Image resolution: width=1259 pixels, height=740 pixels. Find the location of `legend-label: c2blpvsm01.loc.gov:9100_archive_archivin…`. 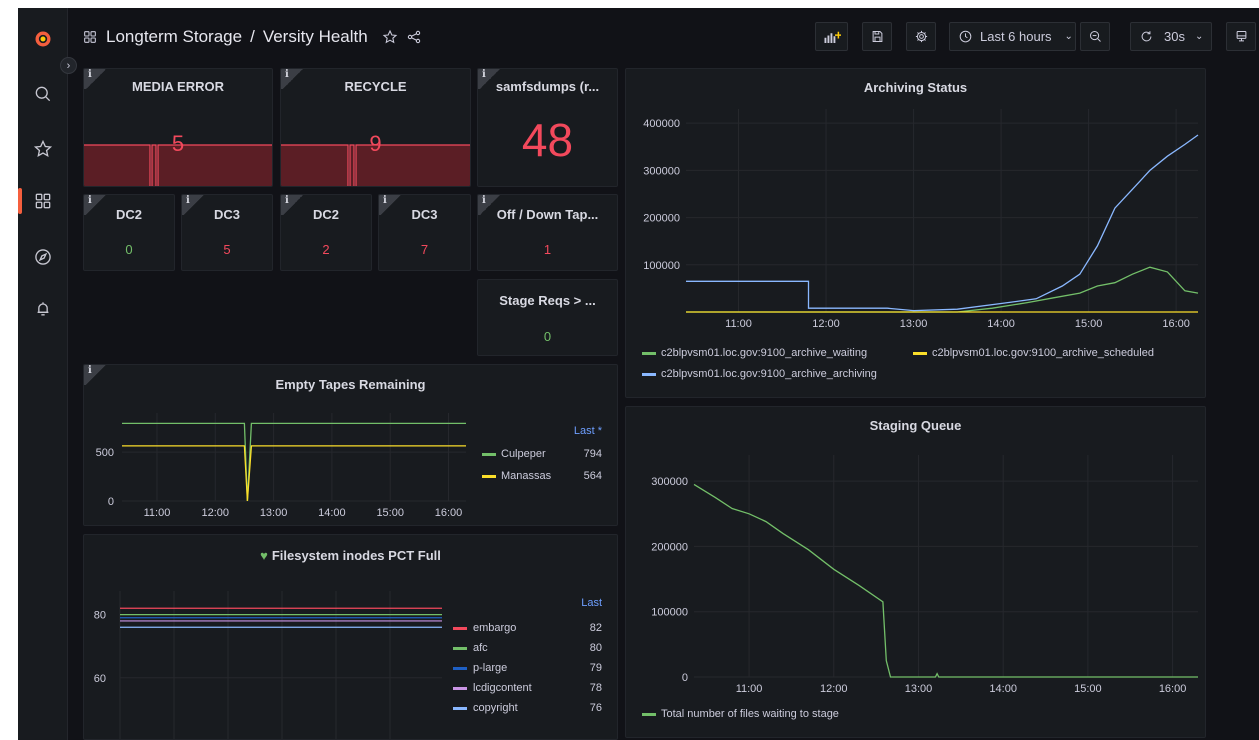

legend-label: c2blpvsm01.loc.gov:9100_archive_archivin… is located at coordinates (769, 374).